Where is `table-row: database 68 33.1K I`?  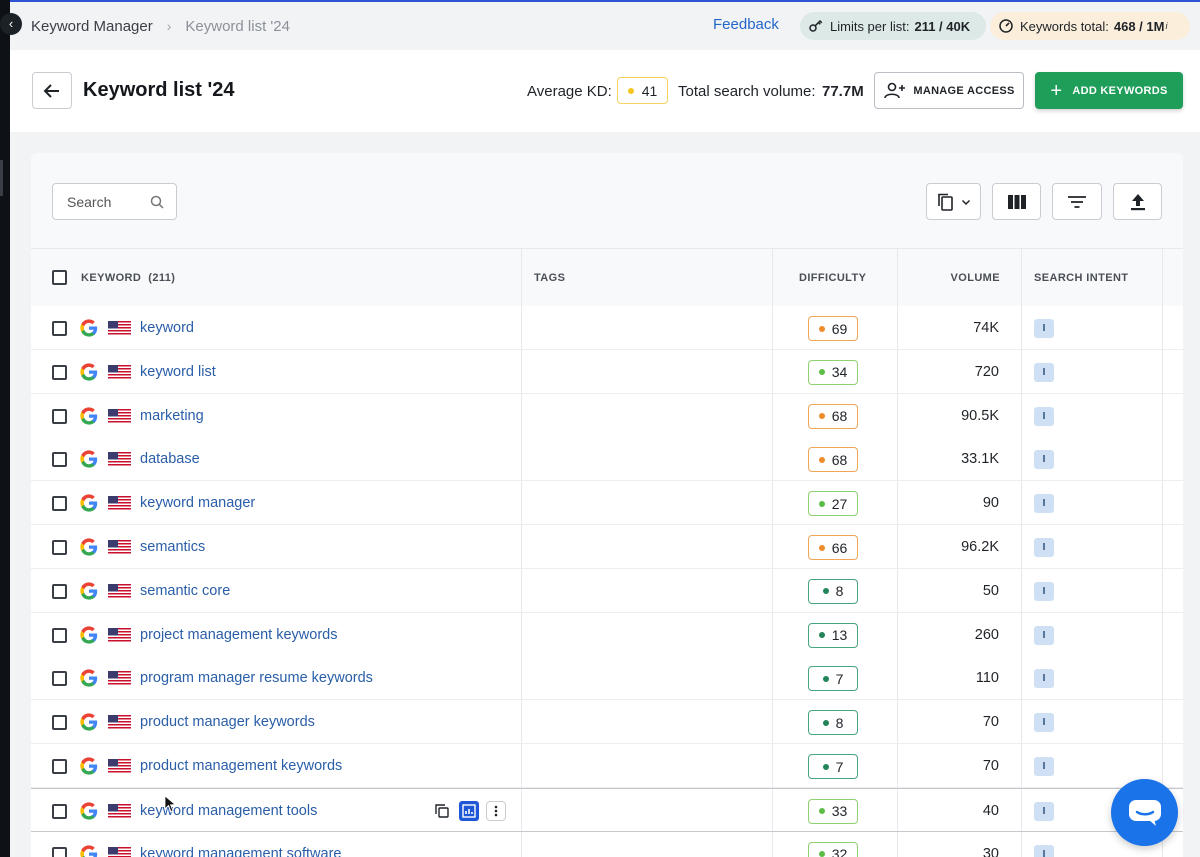 table-row: database 68 33.1K I is located at coordinates (607, 459).